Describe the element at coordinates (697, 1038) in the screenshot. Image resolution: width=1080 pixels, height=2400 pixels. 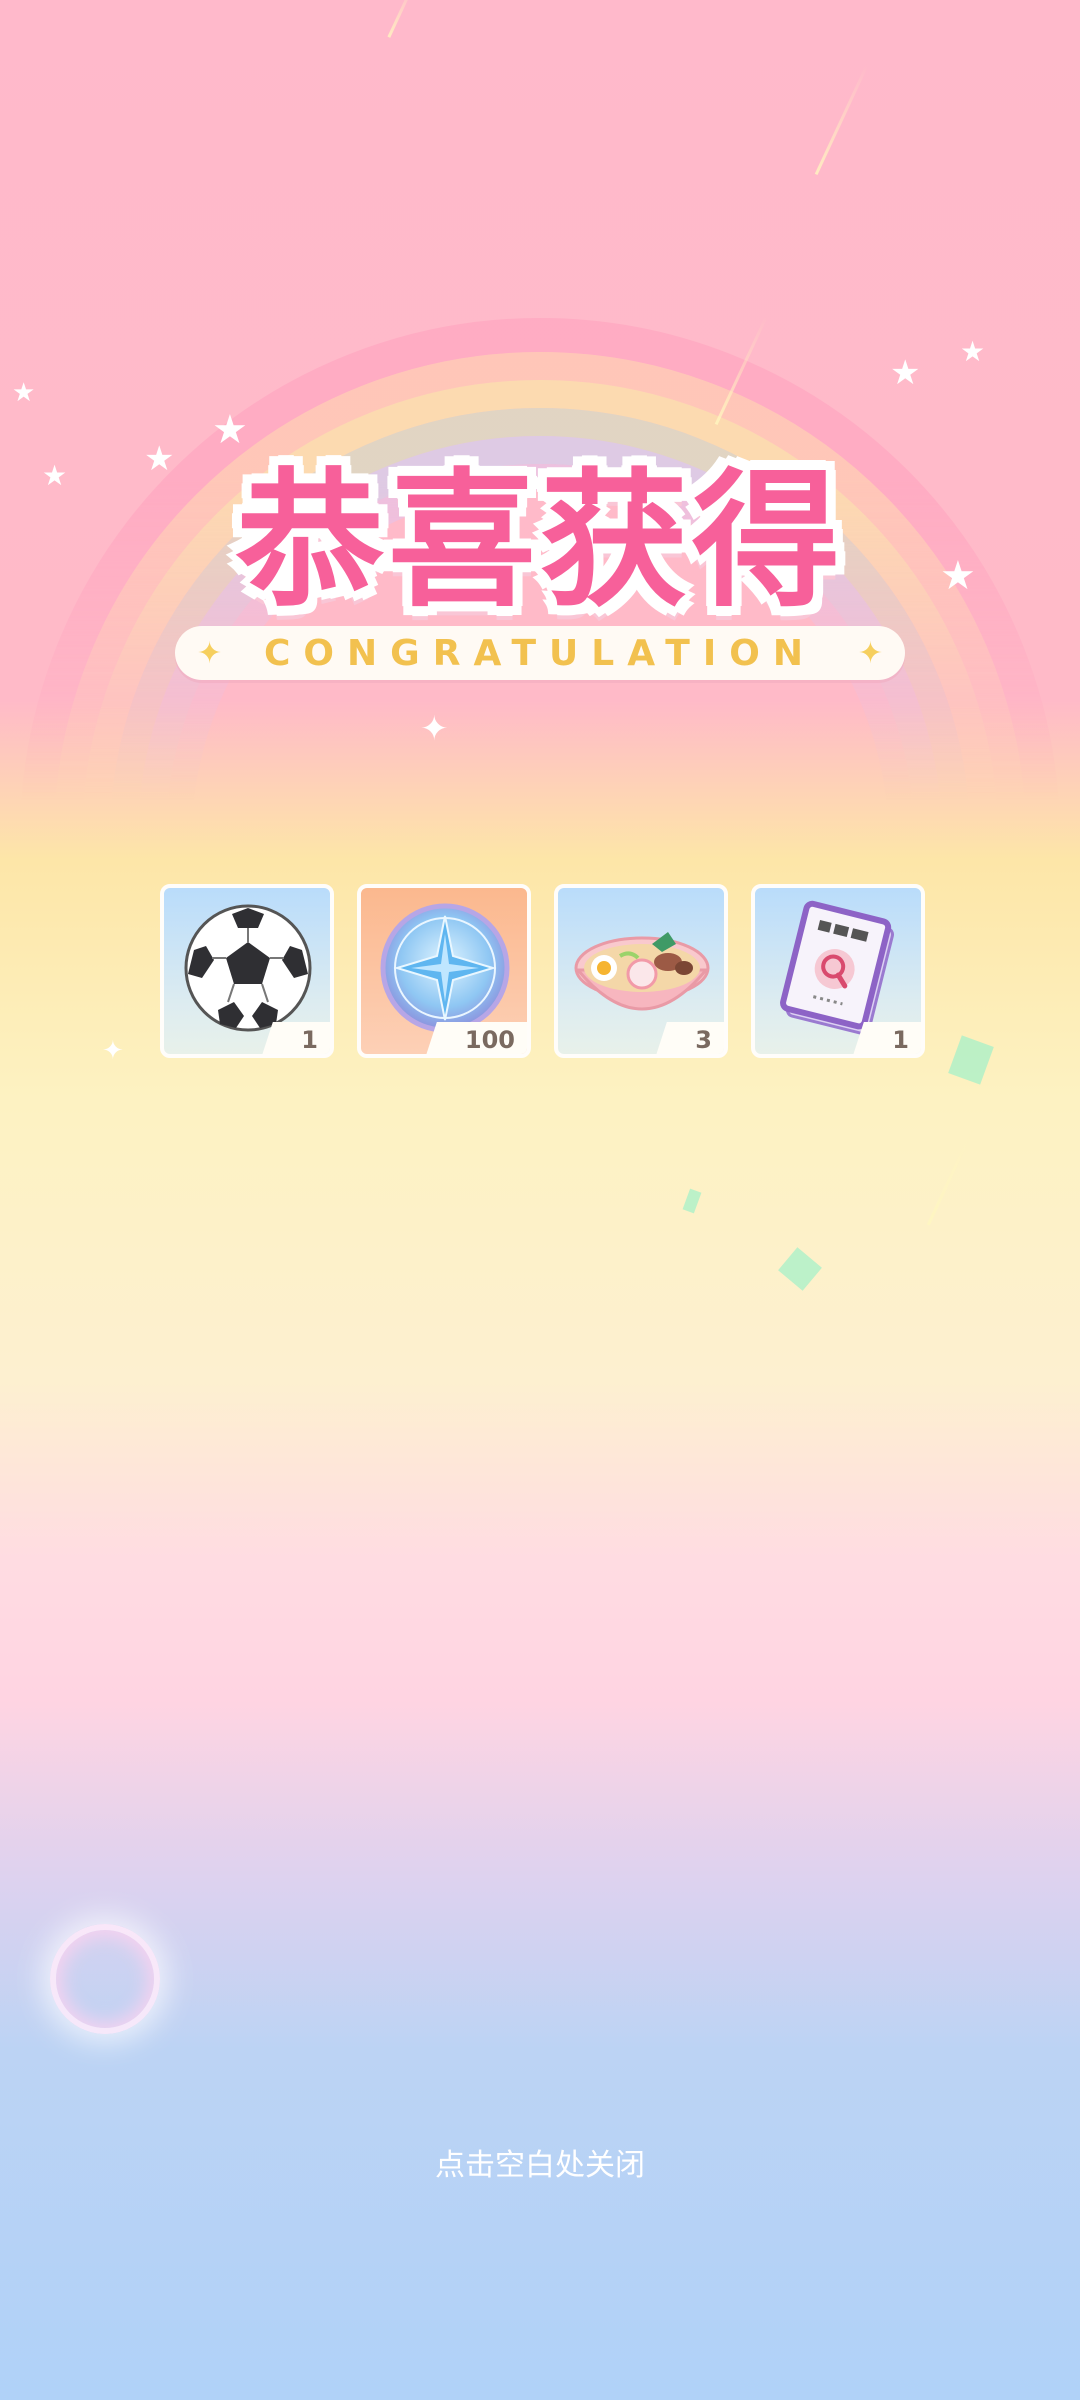
I see `reward-count: 3` at that location.